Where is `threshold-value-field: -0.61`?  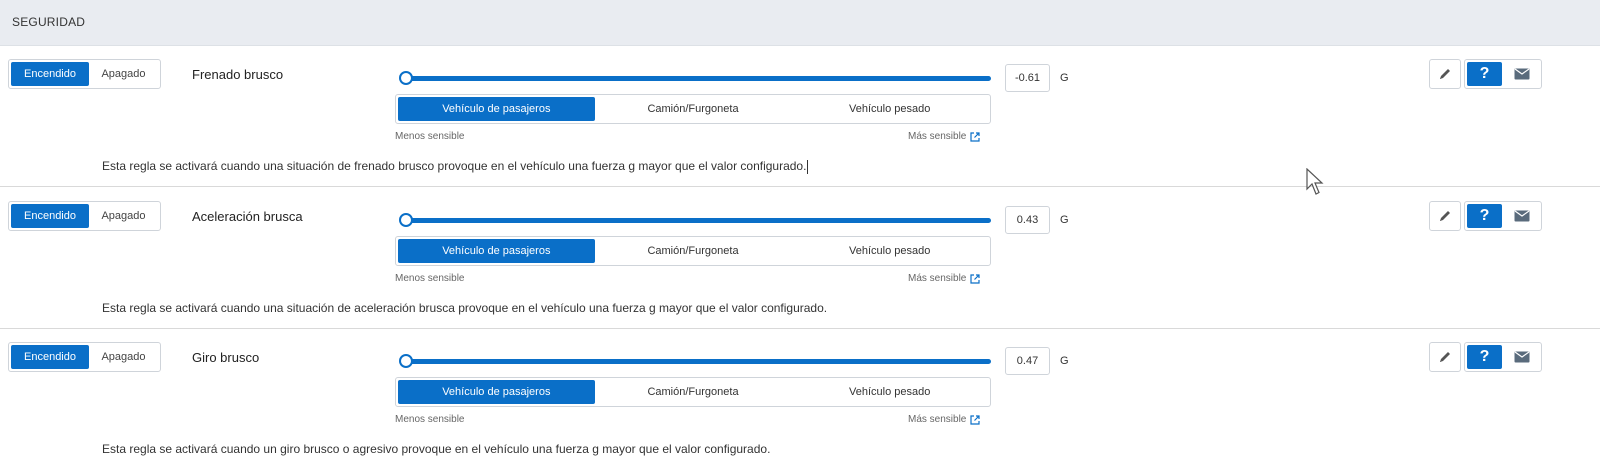 threshold-value-field: -0.61 is located at coordinates (1027, 78).